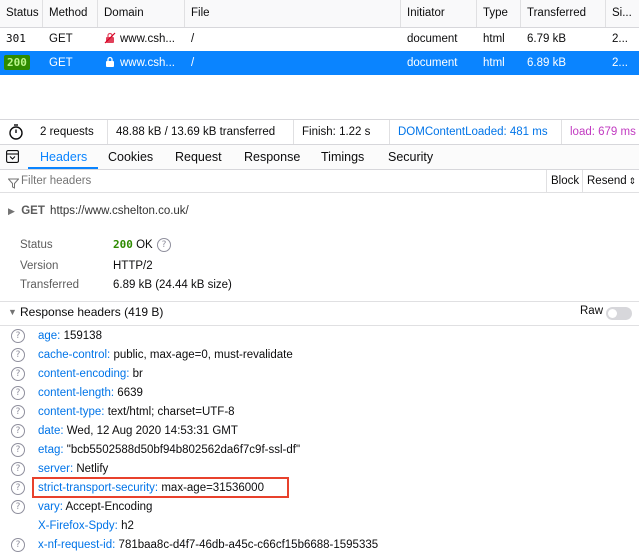 This screenshot has width=639, height=555. What do you see at coordinates (272, 157) in the screenshot?
I see `tab-response: Response` at bounding box center [272, 157].